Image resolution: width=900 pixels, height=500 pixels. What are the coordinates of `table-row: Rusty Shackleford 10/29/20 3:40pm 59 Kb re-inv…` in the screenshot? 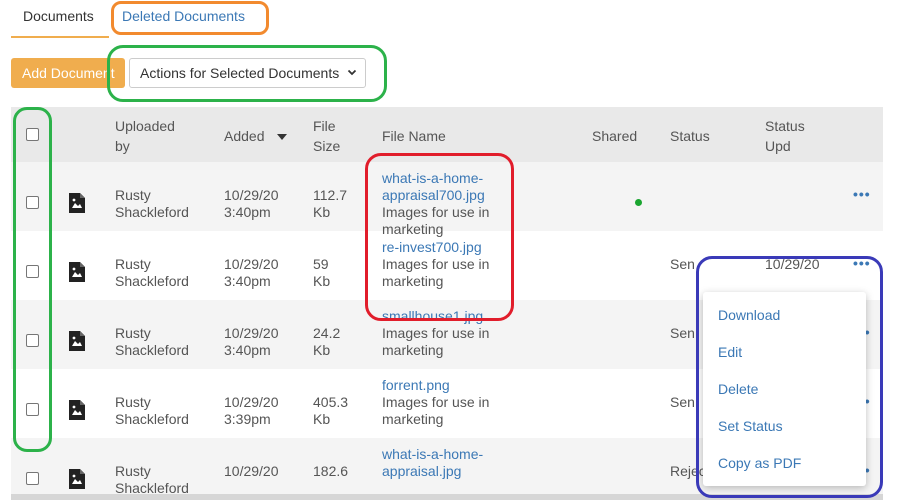 It's located at (447, 265).